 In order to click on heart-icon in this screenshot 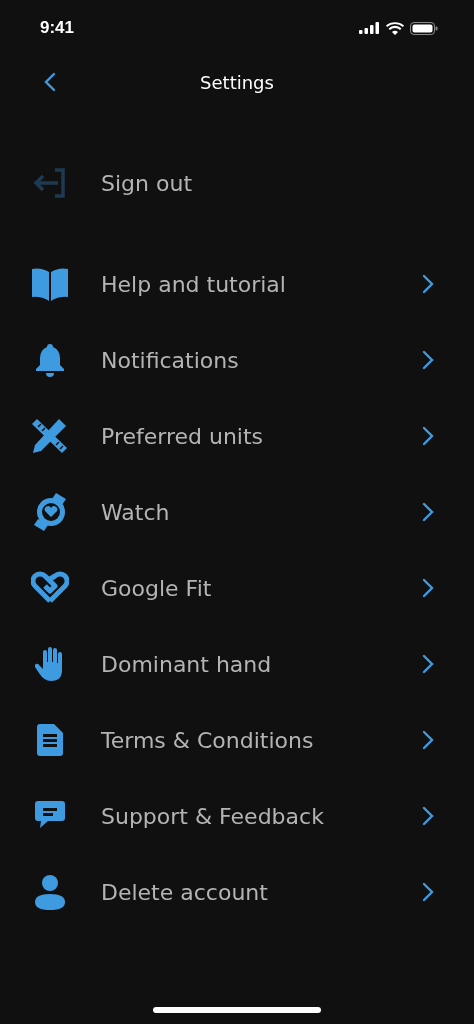, I will do `click(50, 588)`.